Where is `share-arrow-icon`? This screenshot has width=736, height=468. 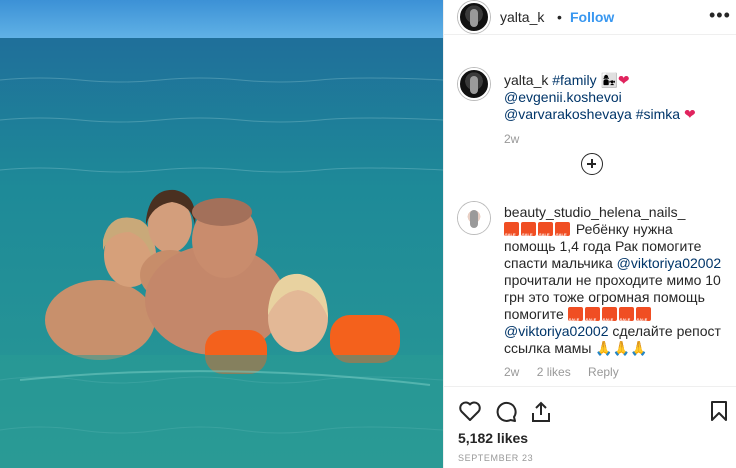
share-arrow-icon is located at coordinates (541, 412).